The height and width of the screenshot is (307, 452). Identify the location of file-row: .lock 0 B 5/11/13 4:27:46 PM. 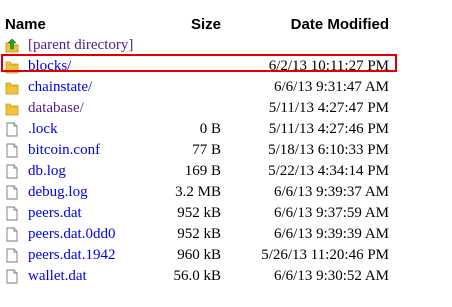
(226, 129).